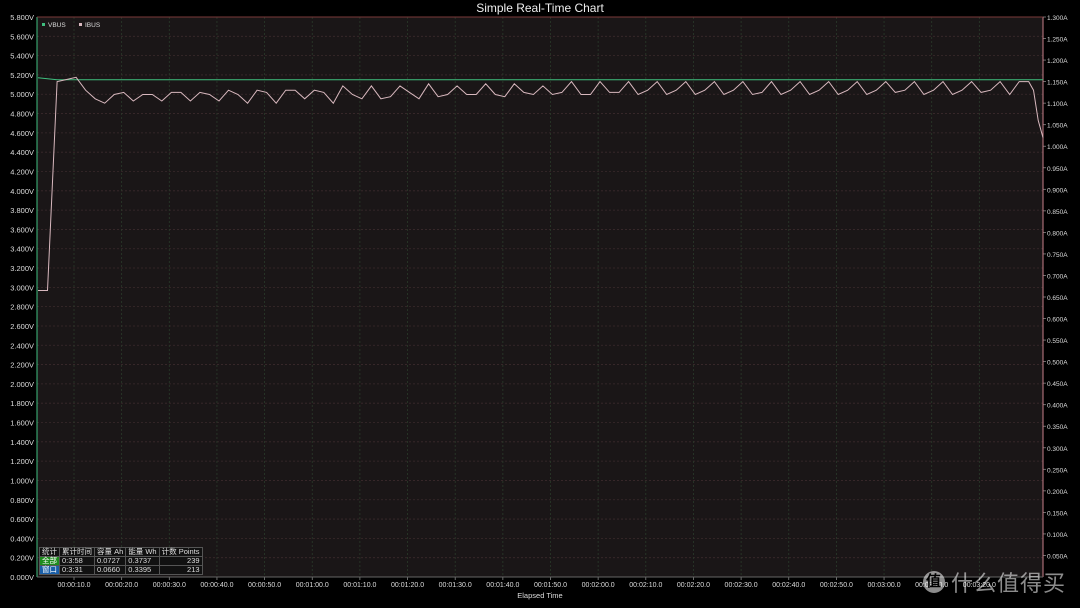  What do you see at coordinates (49, 570) in the screenshot?
I see `stats-row-label: 窗口` at bounding box center [49, 570].